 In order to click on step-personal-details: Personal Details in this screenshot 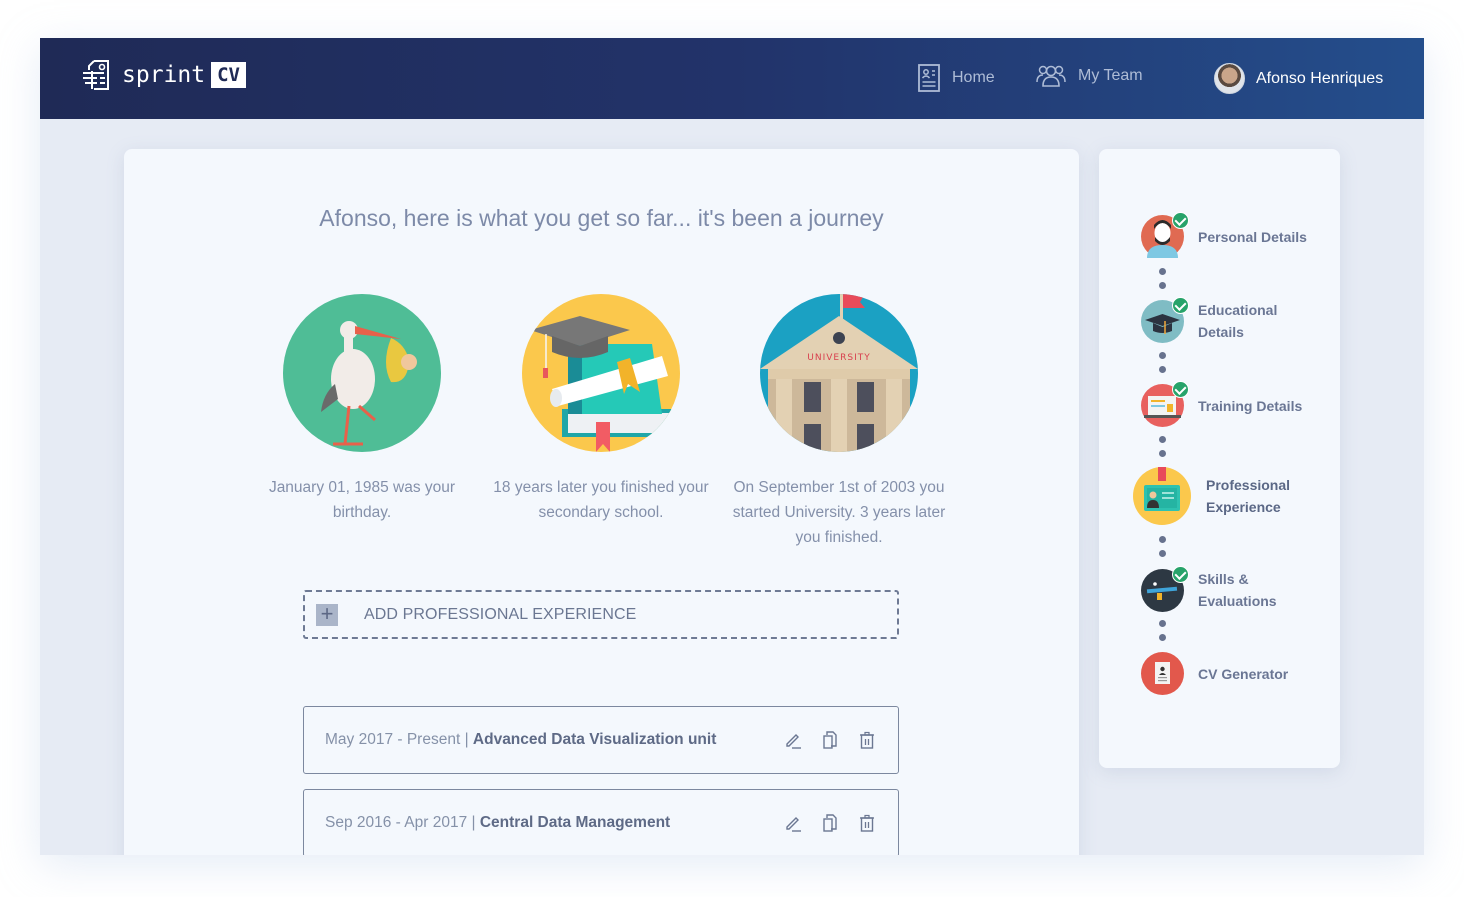, I will do `click(1229, 235)`.